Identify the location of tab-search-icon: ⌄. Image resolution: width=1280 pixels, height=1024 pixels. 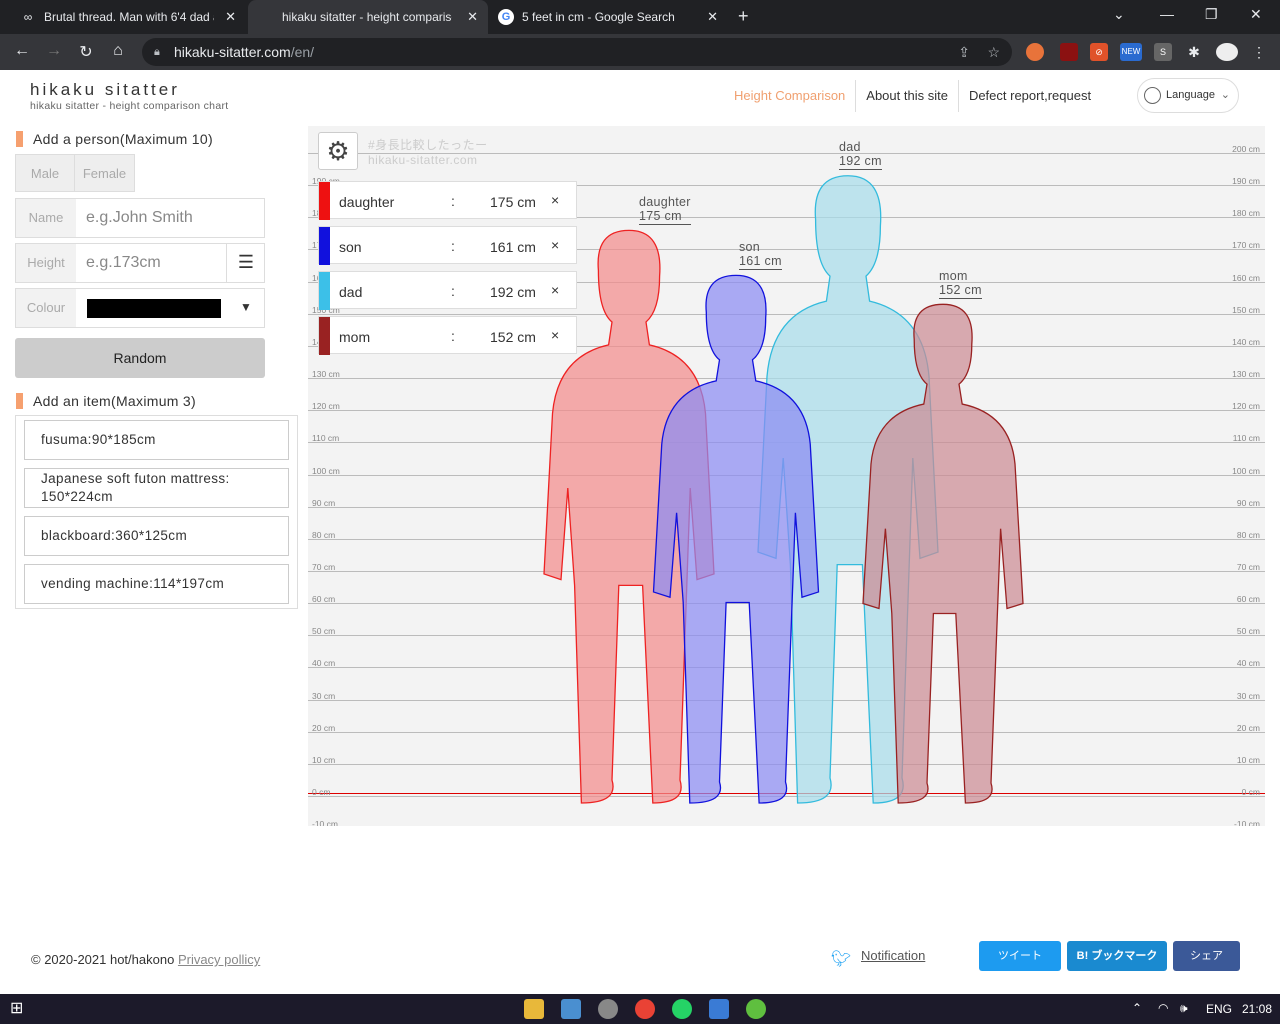
(1119, 14).